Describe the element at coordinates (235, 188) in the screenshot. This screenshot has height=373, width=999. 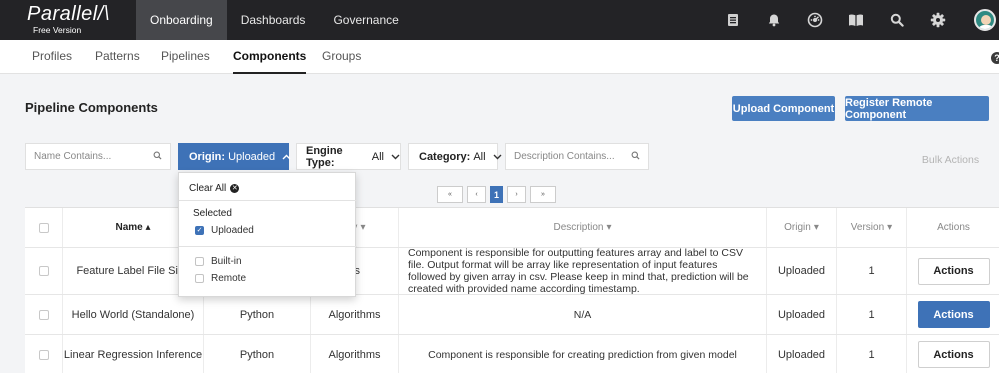
I see `close-circle-icon: ✕` at that location.